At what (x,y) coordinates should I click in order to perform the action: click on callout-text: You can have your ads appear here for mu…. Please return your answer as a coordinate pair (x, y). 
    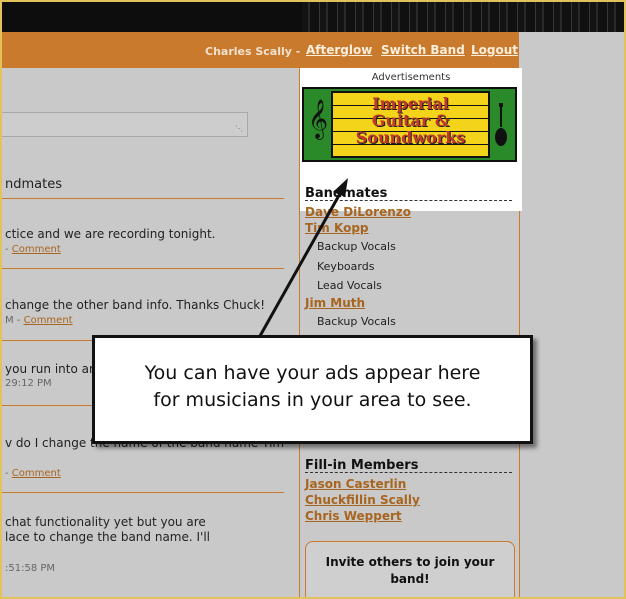
    Looking at the image, I should click on (312, 386).